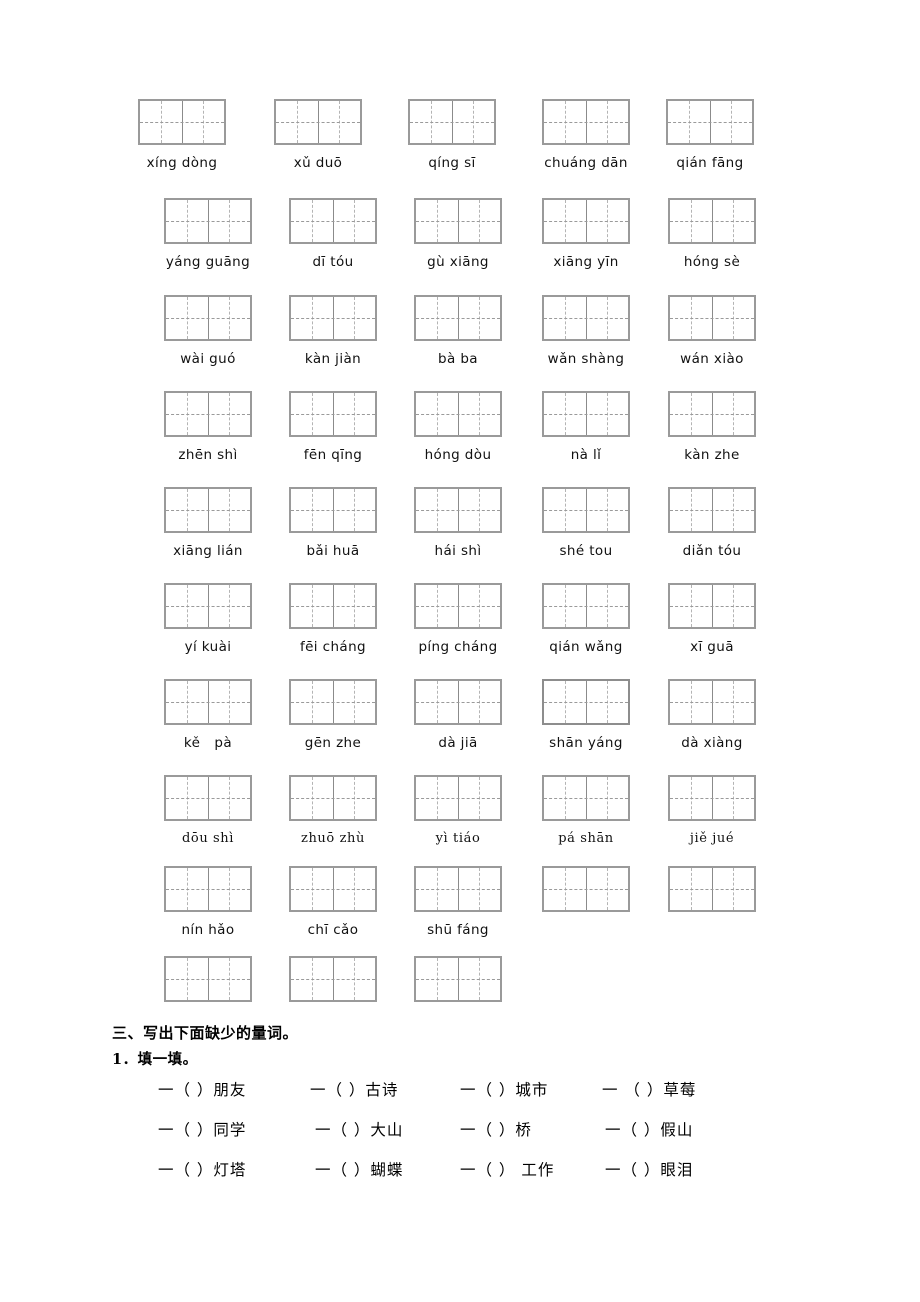 This screenshot has height=1302, width=920. I want to click on pinyin-cell: jiě jué, so click(712, 811).